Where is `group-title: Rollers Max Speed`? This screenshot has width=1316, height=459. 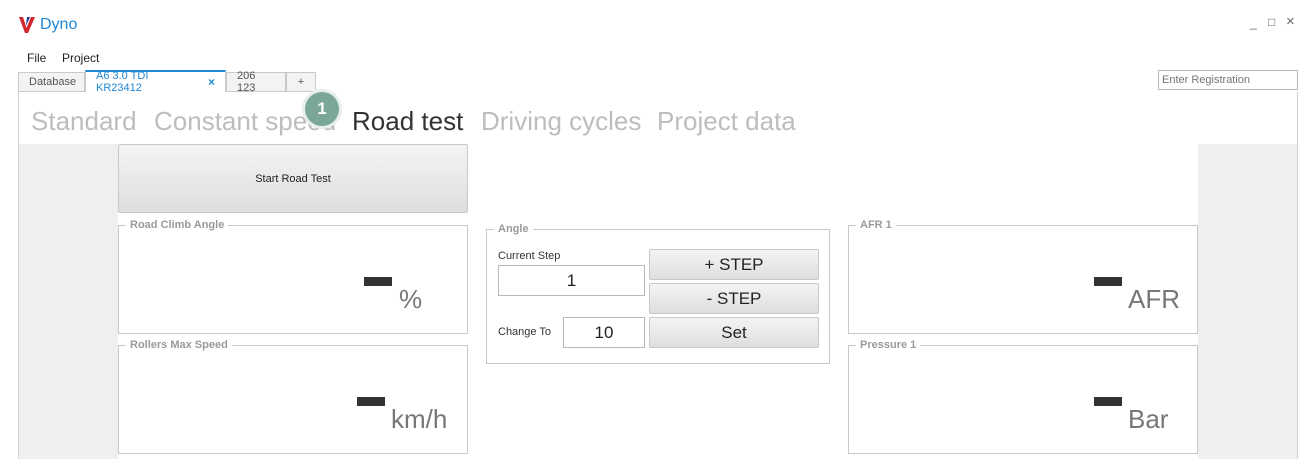 group-title: Rollers Max Speed is located at coordinates (179, 345).